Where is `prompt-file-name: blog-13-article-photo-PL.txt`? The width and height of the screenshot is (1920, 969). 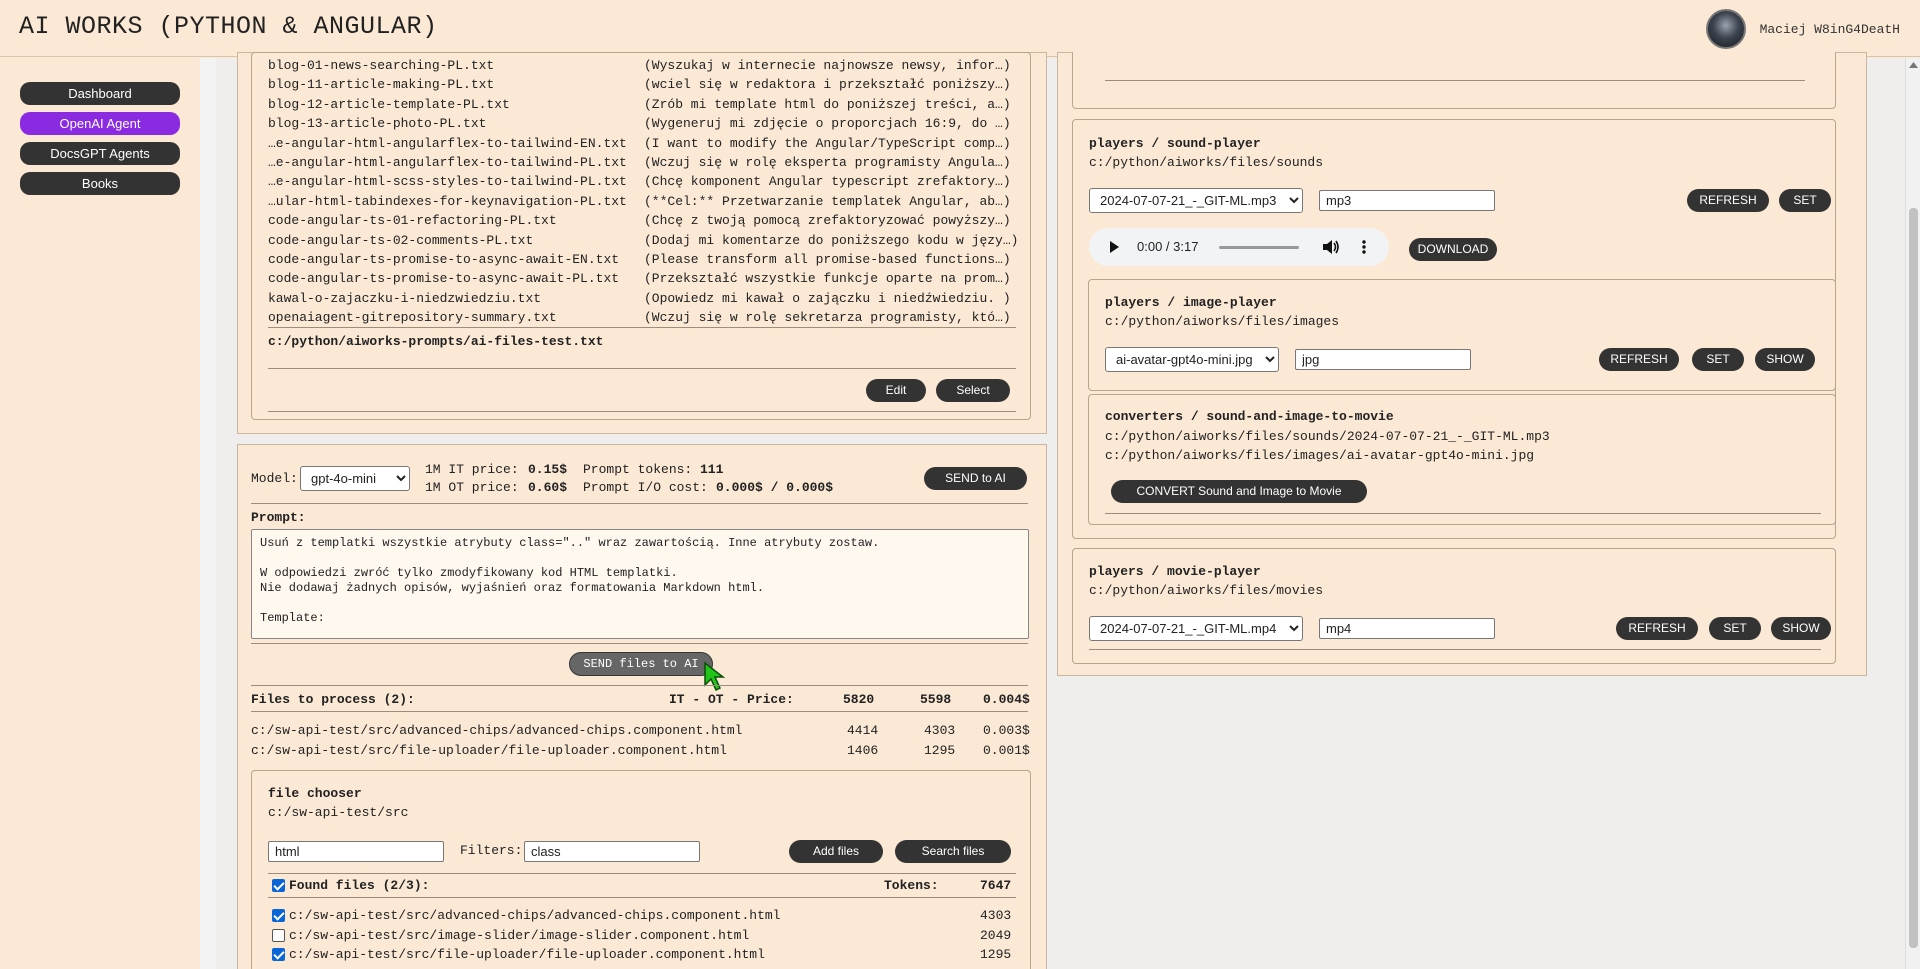 prompt-file-name: blog-13-article-photo-PL.txt is located at coordinates (377, 123).